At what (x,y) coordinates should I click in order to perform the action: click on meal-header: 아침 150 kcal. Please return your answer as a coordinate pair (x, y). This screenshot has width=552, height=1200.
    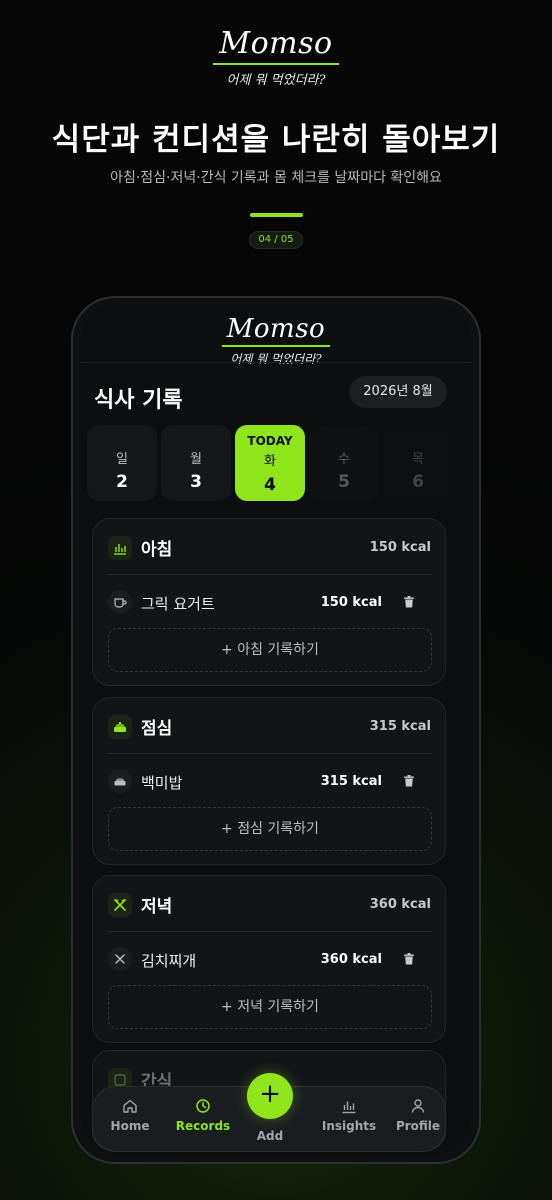
    Looking at the image, I should click on (269, 547).